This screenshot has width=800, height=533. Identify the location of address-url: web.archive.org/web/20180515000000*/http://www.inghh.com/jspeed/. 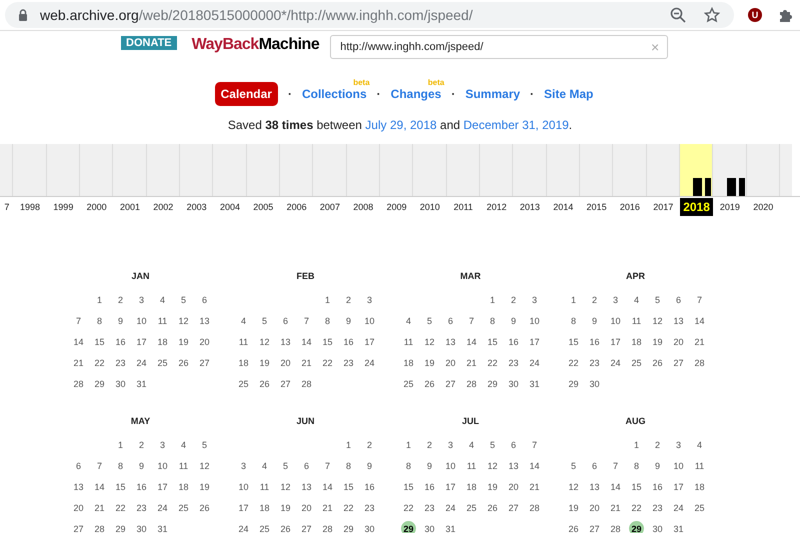
(257, 15).